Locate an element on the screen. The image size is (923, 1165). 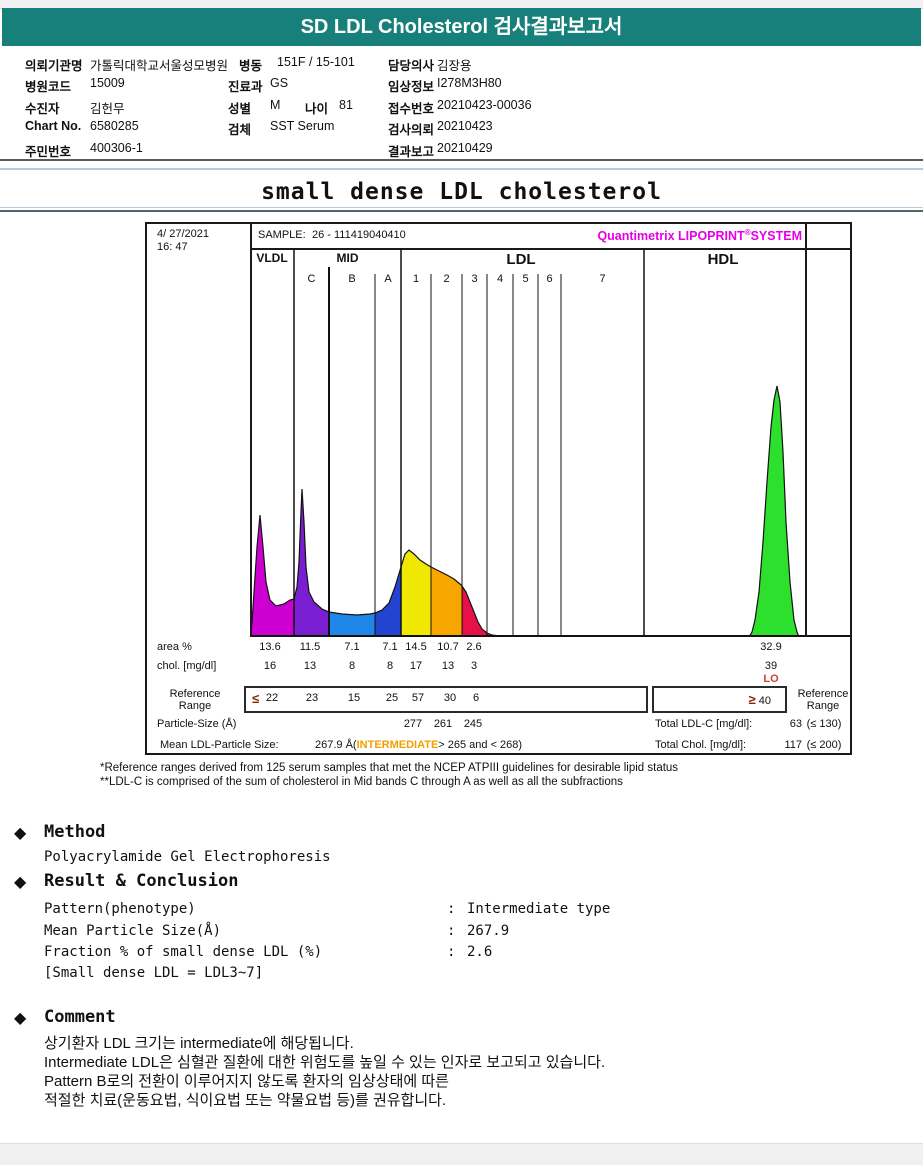
ldl2-area is located at coordinates (446, 602).